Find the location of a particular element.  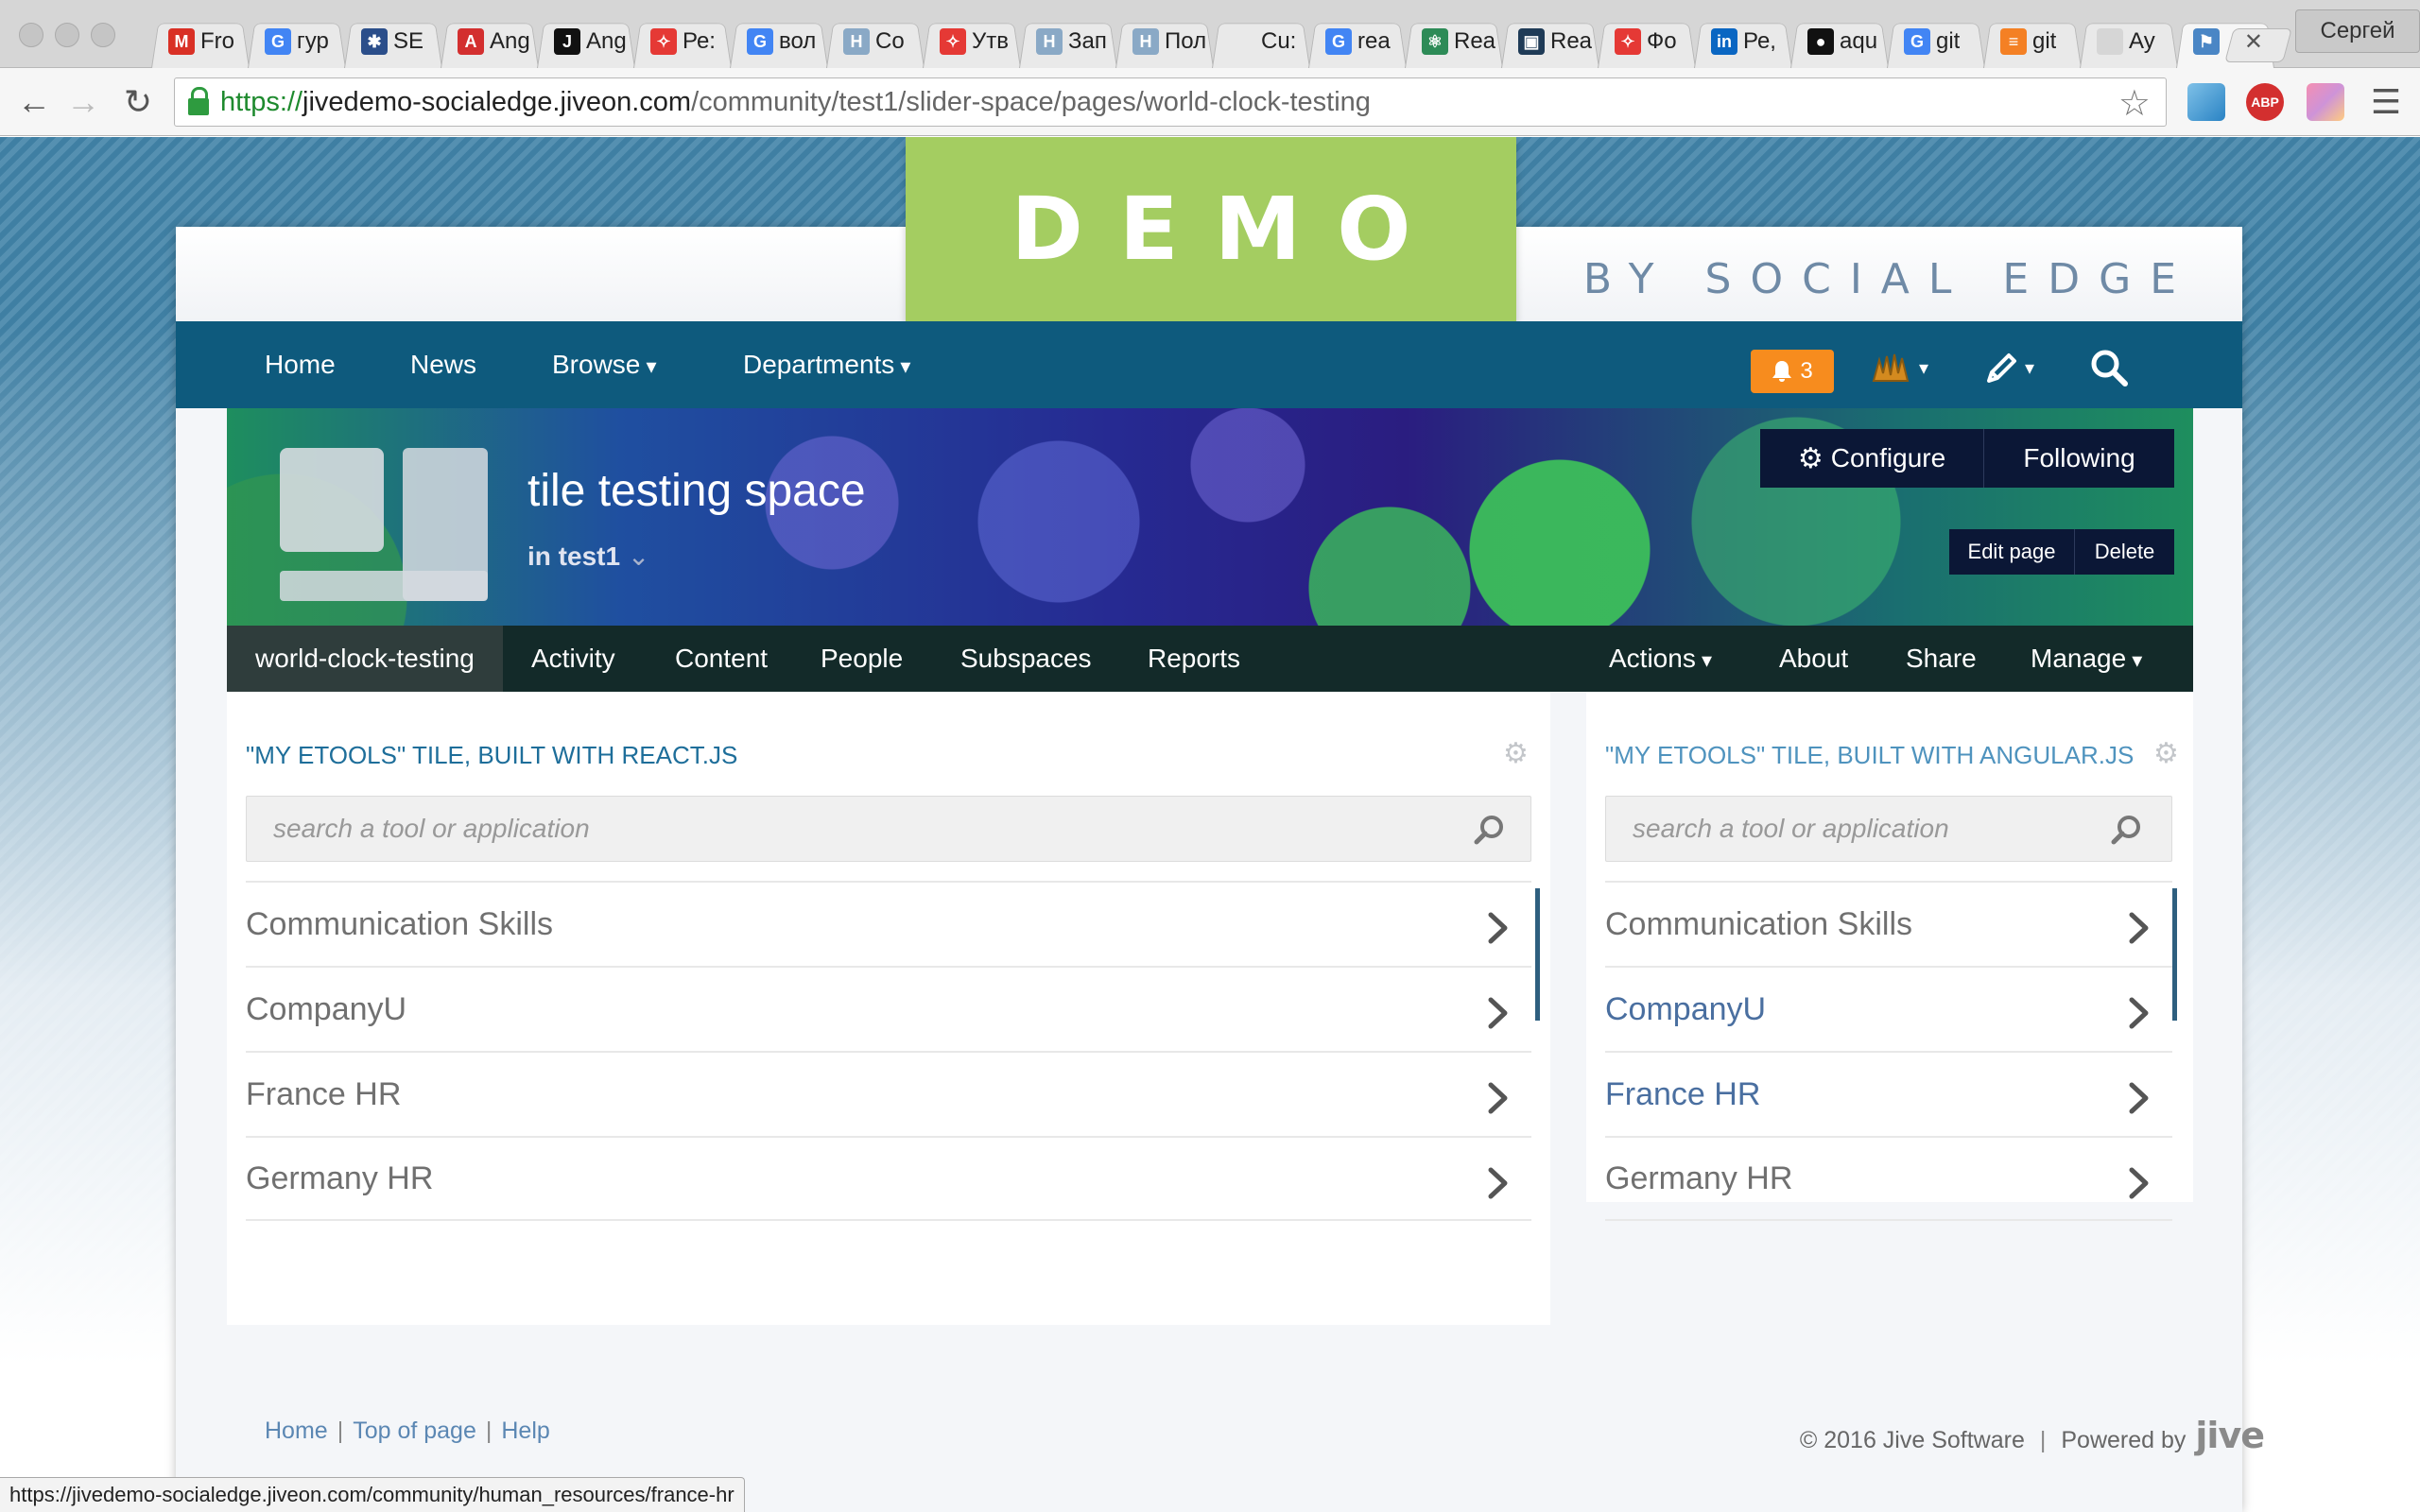

tab-activity: Activity is located at coordinates (573, 659).